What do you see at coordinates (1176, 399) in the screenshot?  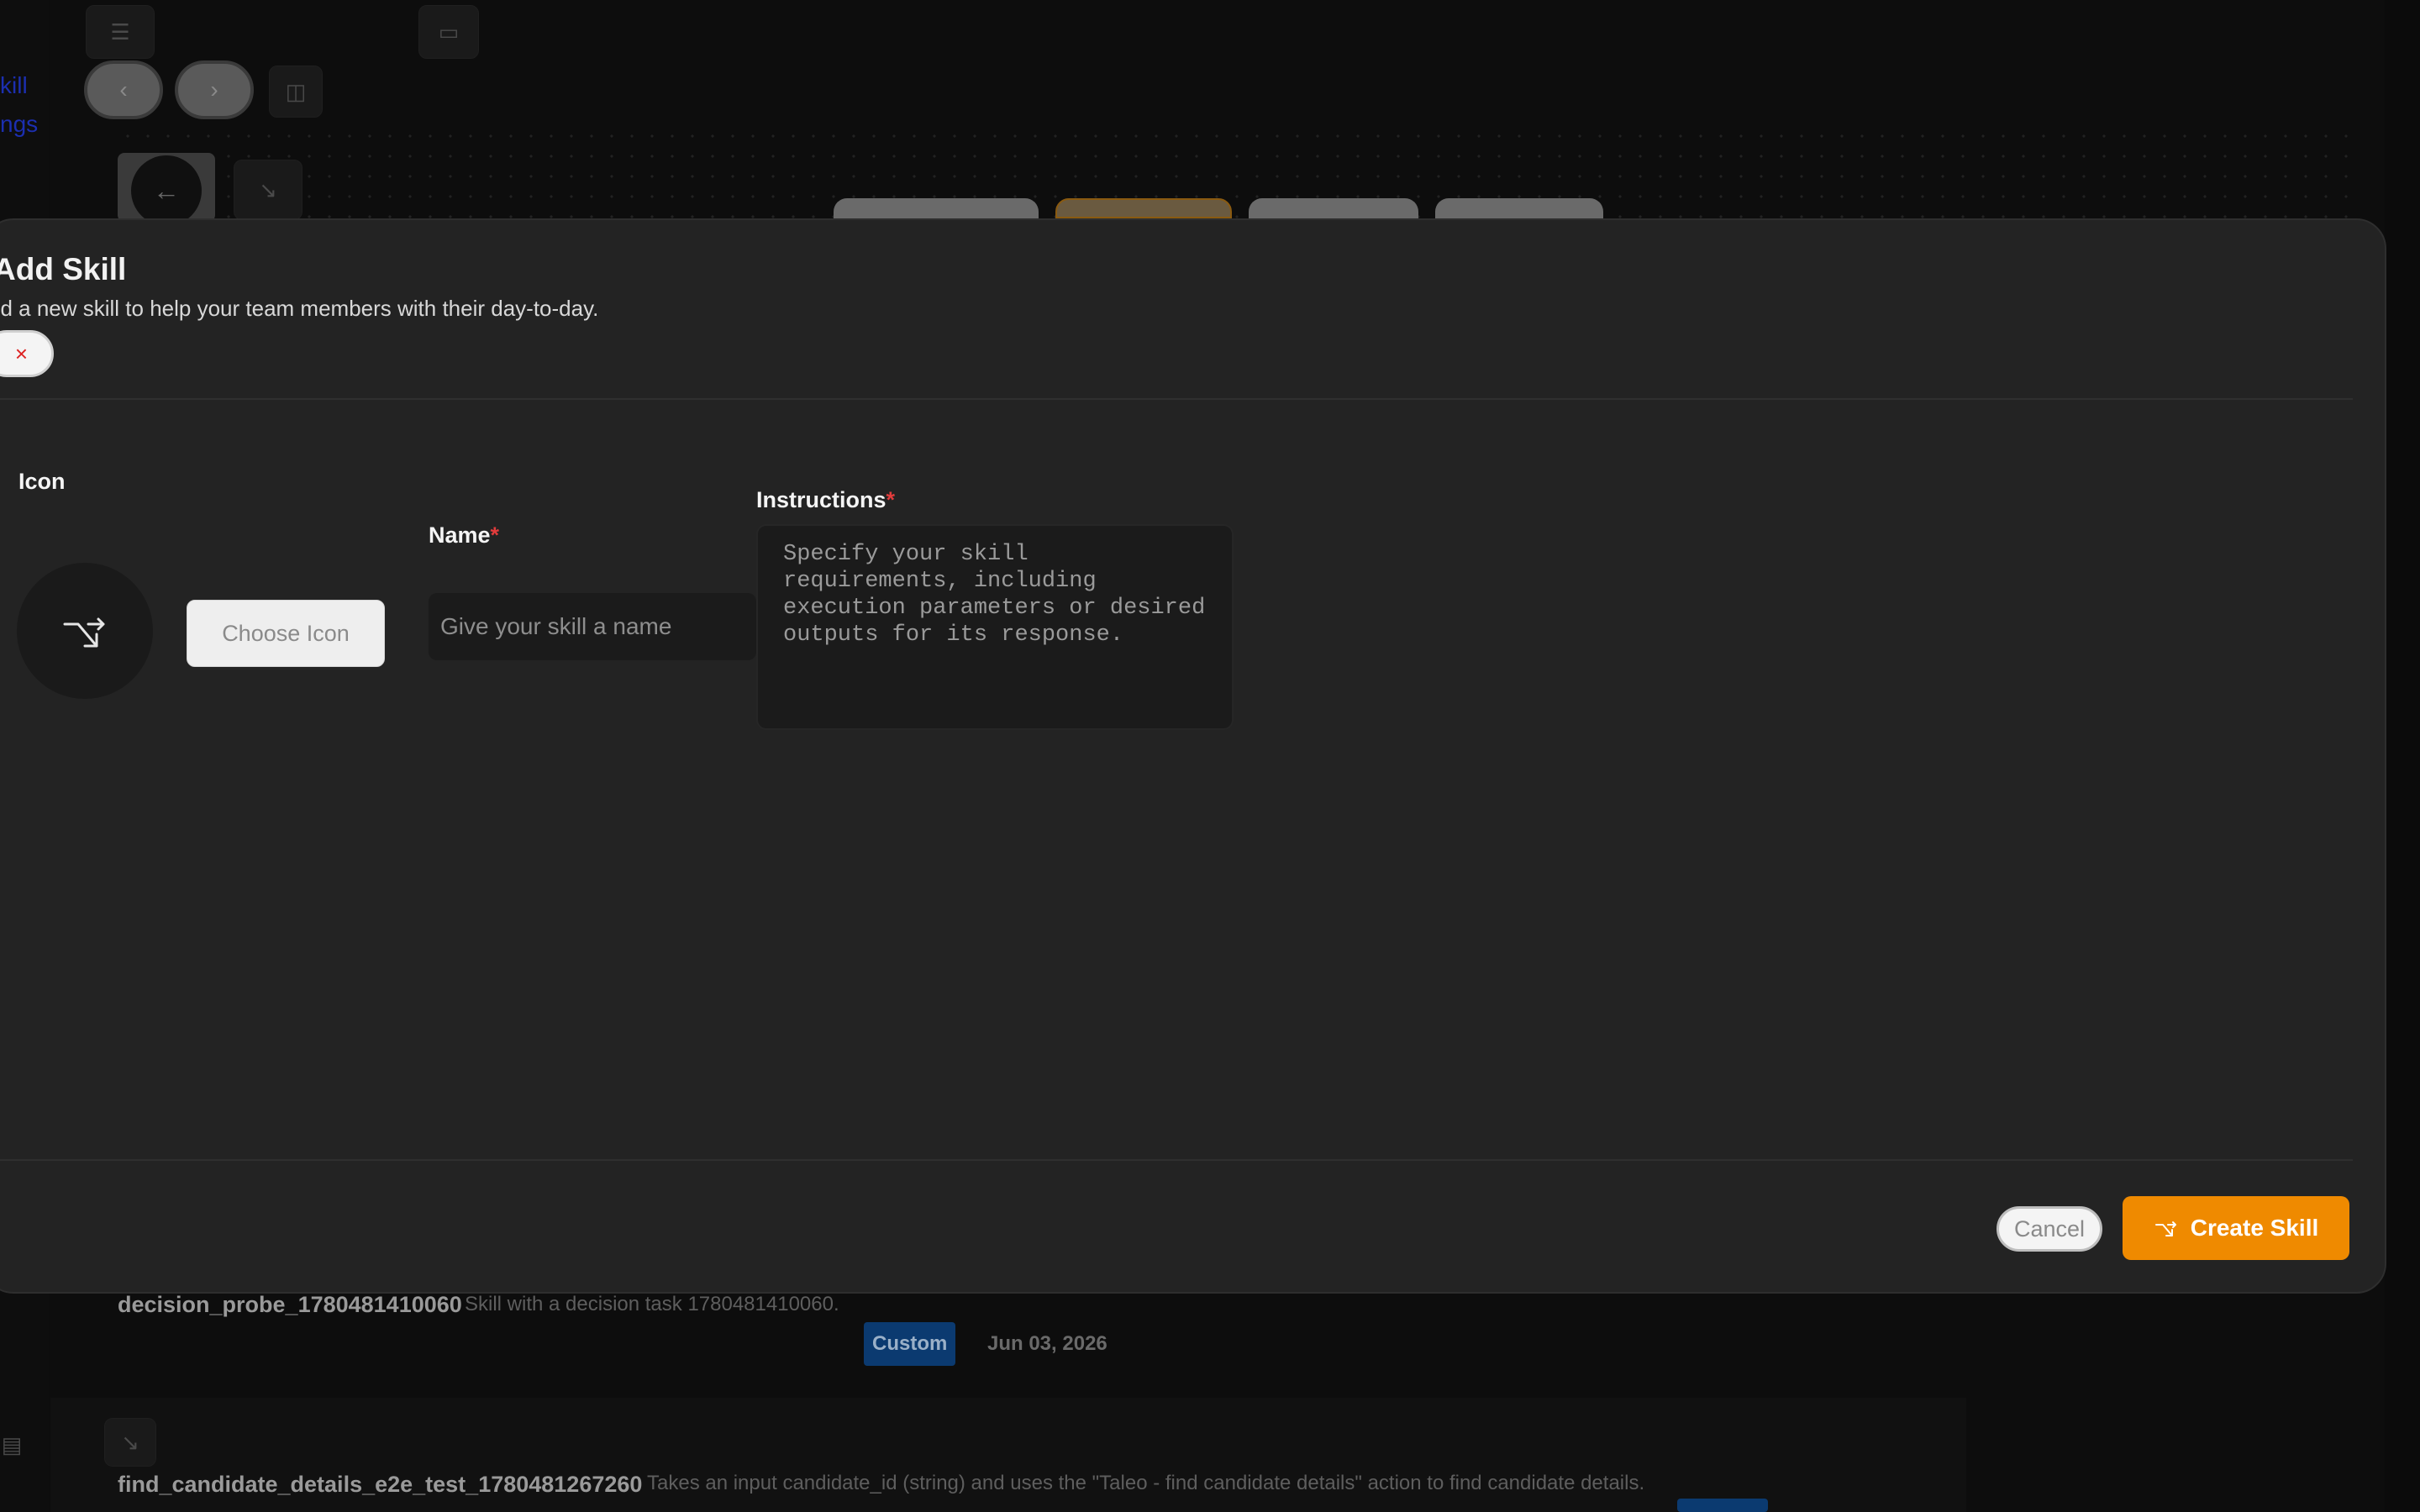 I see `header-divider` at bounding box center [1176, 399].